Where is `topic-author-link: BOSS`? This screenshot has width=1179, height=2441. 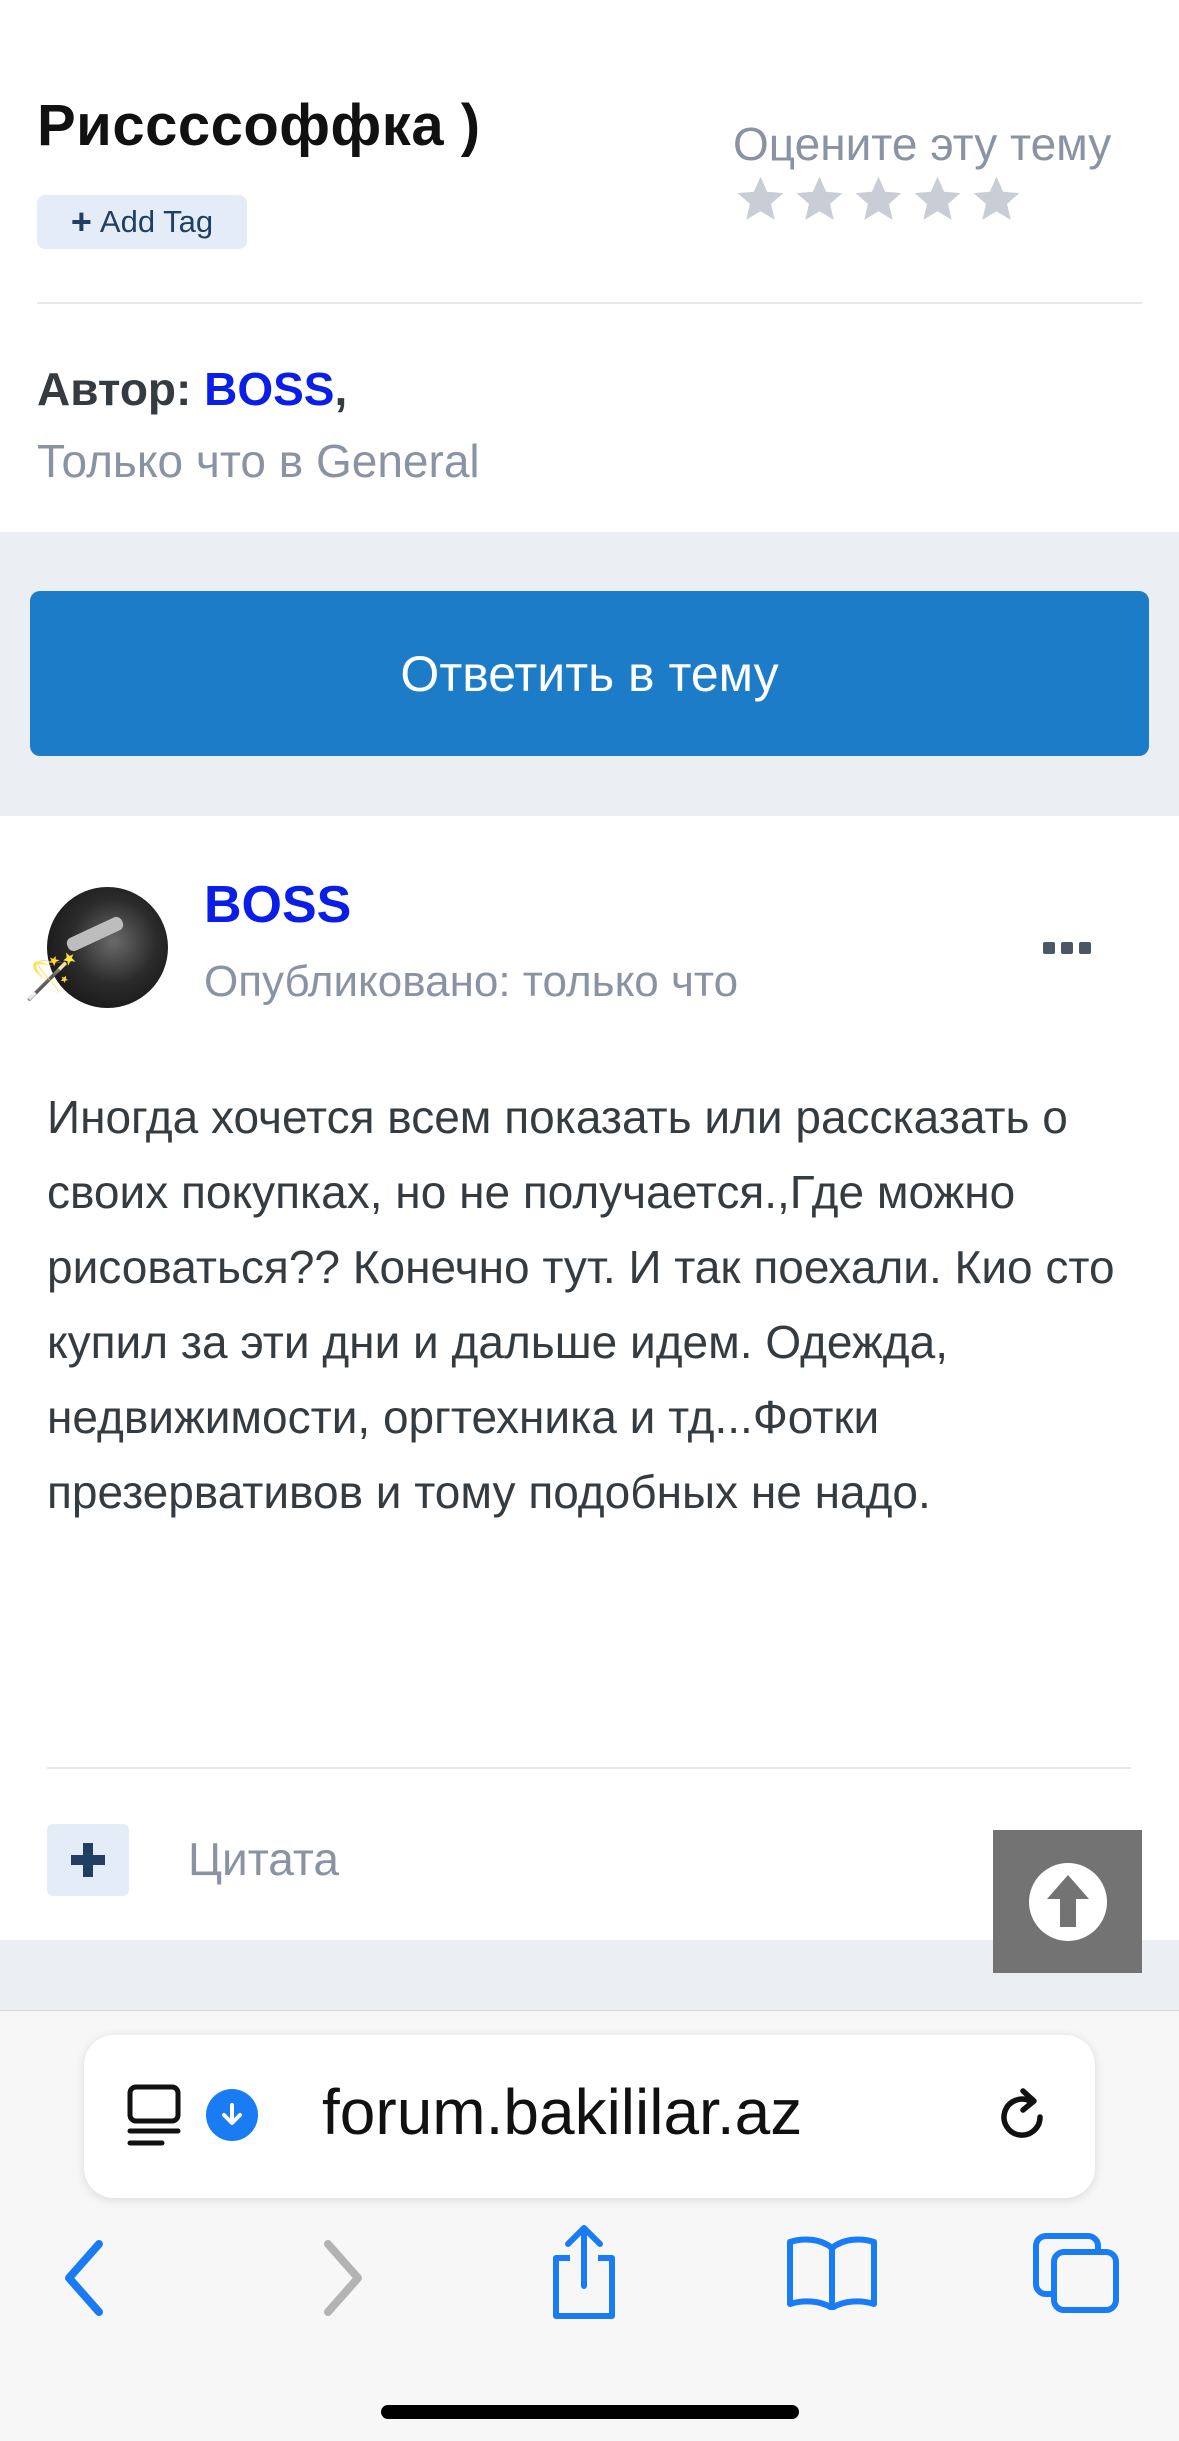 topic-author-link: BOSS is located at coordinates (269, 389).